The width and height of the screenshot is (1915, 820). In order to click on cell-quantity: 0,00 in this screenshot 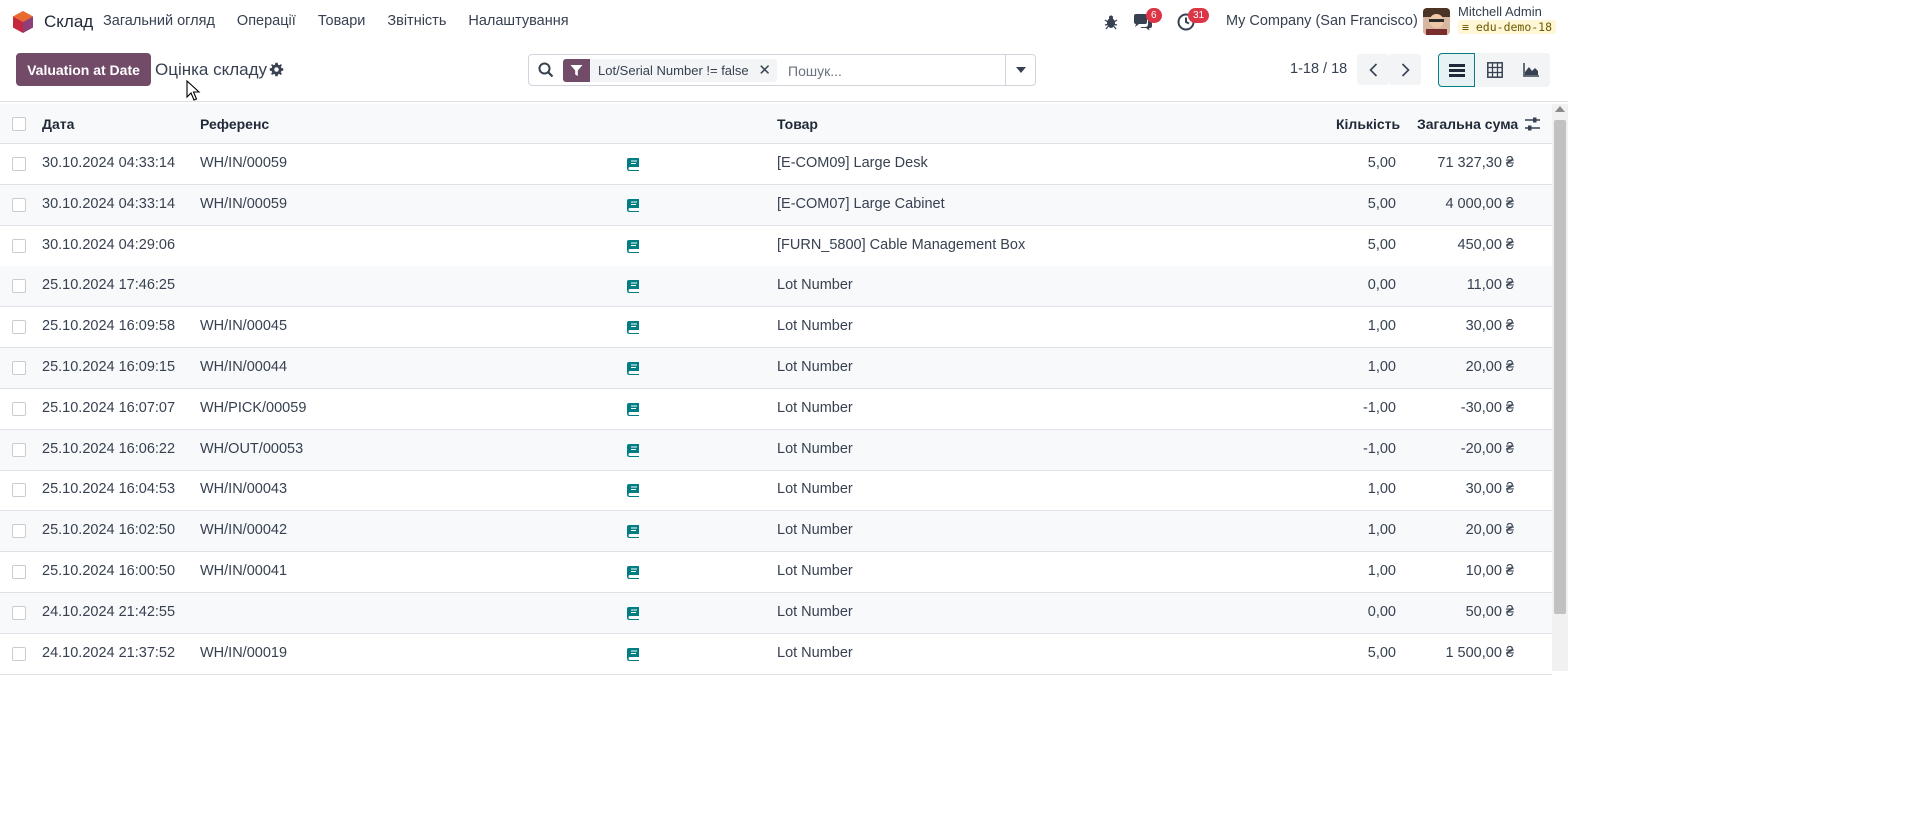, I will do `click(1381, 285)`.